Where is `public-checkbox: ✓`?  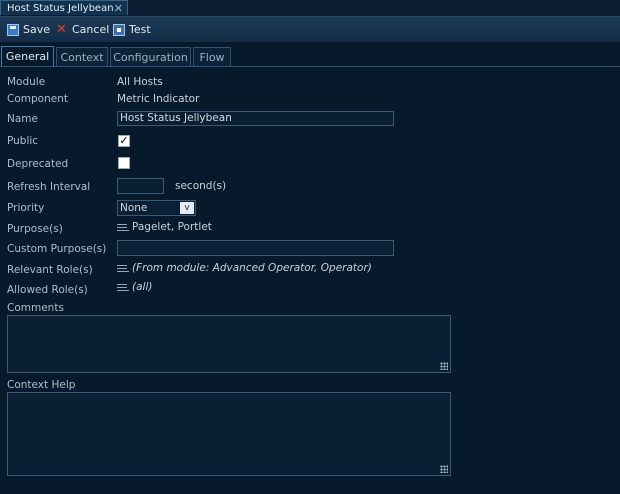 public-checkbox: ✓ is located at coordinates (124, 141).